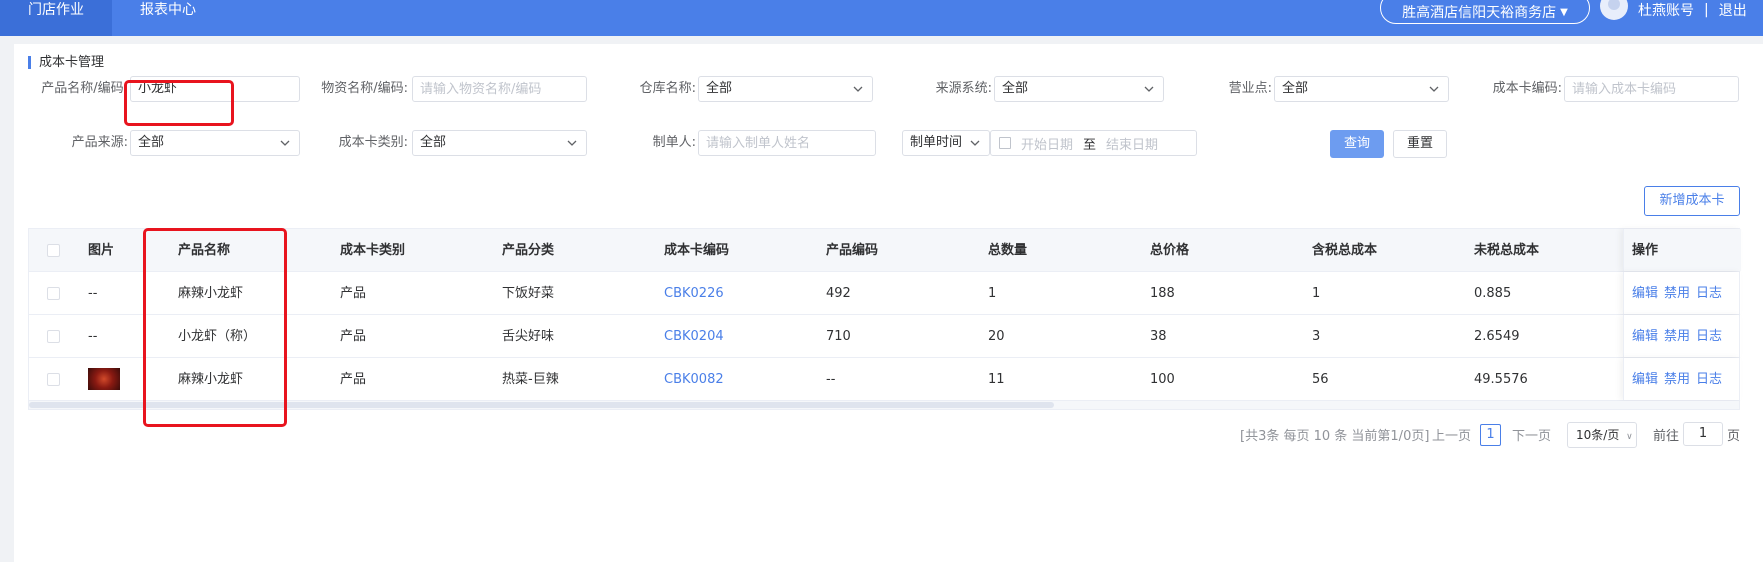  I want to click on logout-link: 退出, so click(1733, 10).